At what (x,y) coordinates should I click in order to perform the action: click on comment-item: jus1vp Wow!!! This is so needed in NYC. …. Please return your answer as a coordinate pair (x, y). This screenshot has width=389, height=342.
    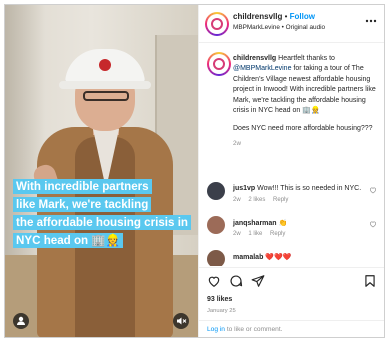
    Looking at the image, I should click on (293, 197).